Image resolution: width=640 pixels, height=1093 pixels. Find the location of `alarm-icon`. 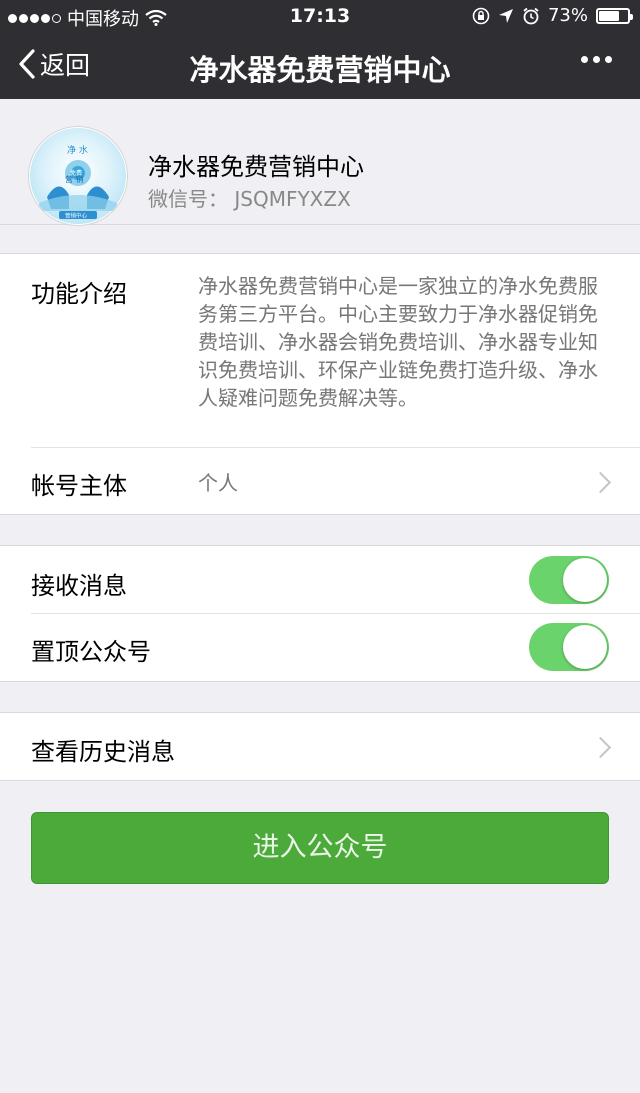

alarm-icon is located at coordinates (531, 15).